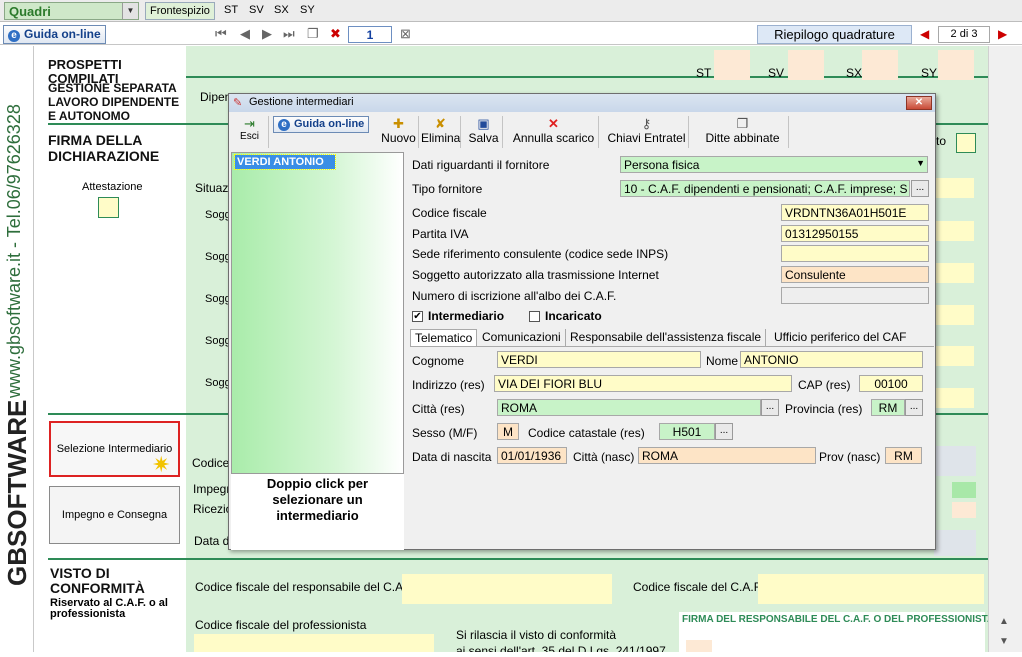  I want to click on guida-online-button: e Guida on-line, so click(54, 34).